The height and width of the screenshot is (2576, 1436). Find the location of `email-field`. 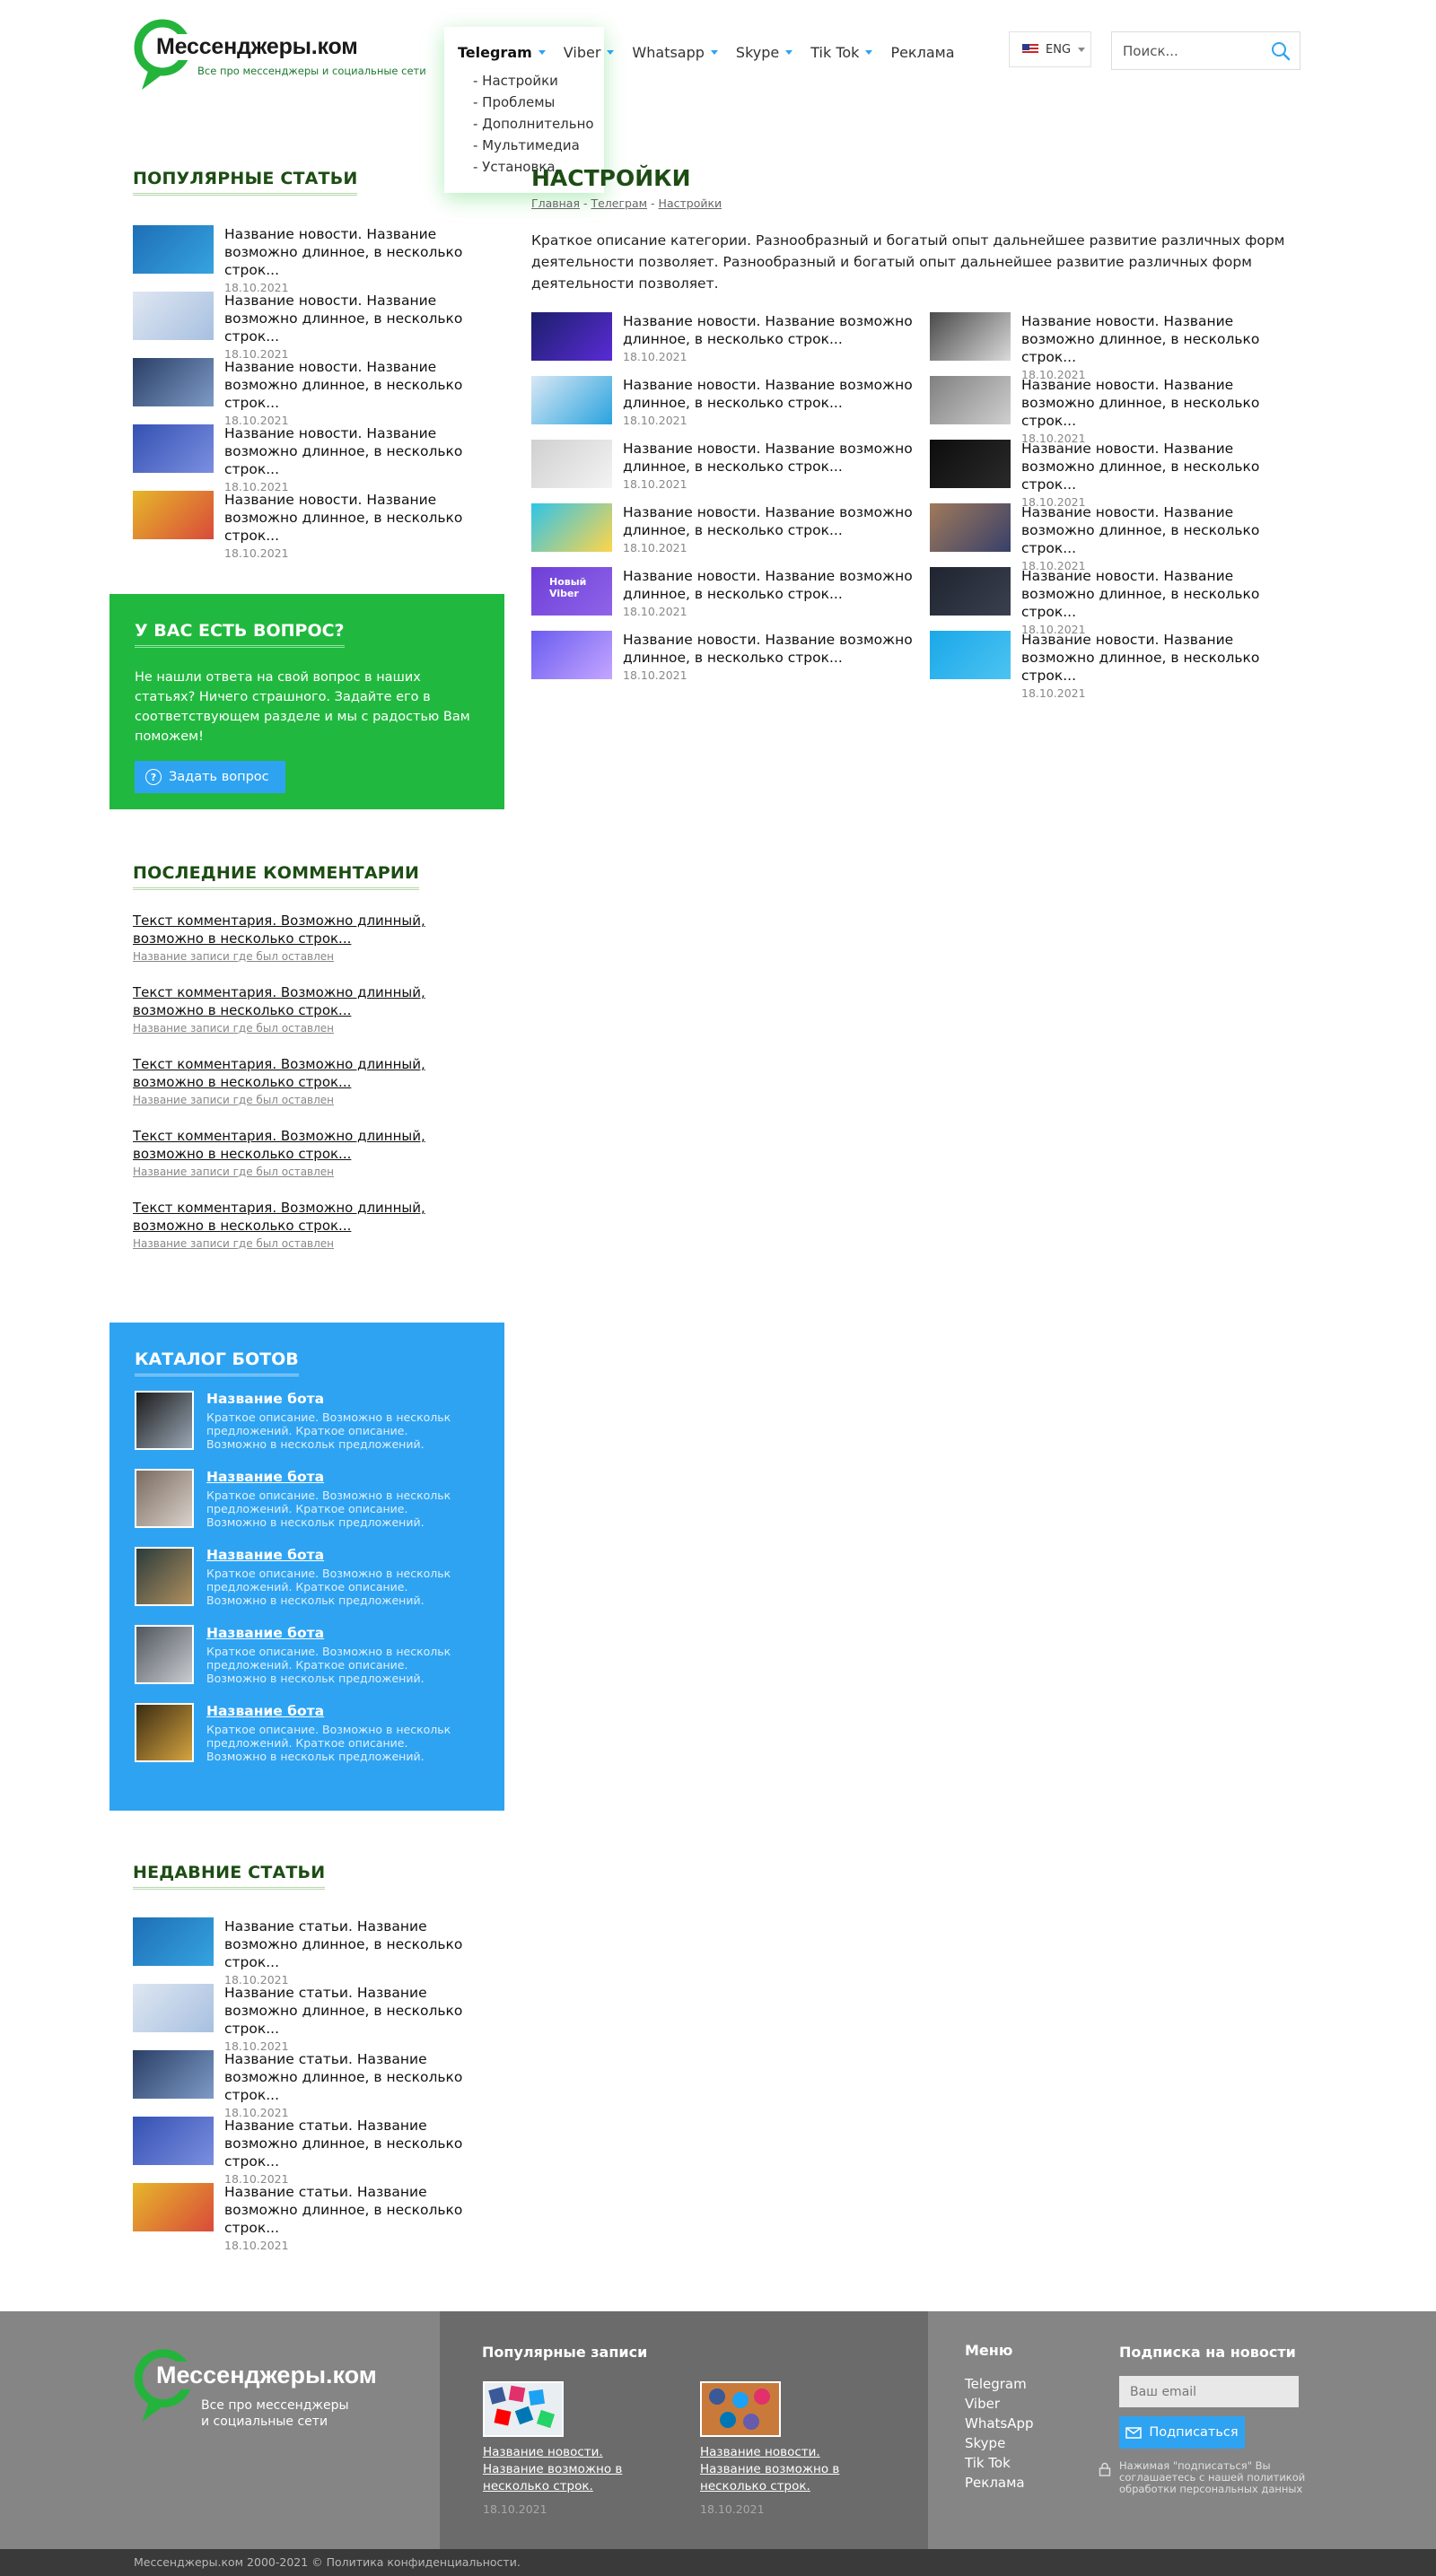

email-field is located at coordinates (1209, 2391).